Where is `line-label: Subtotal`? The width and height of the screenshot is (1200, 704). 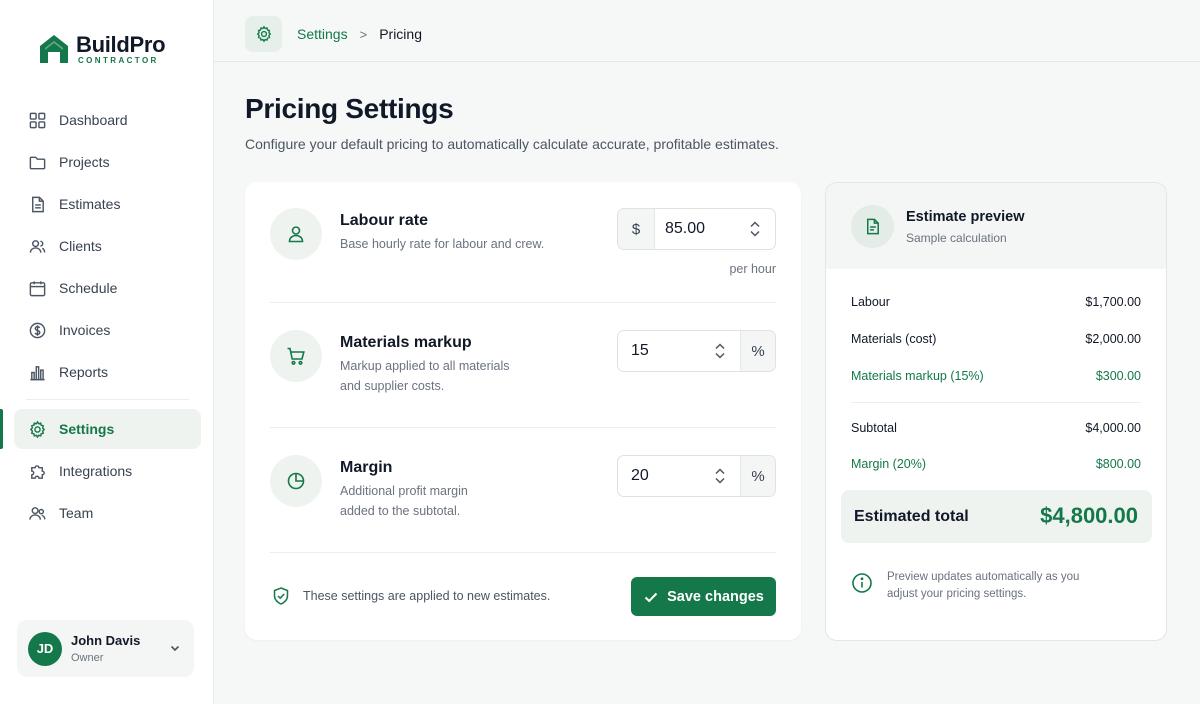 line-label: Subtotal is located at coordinates (874, 428).